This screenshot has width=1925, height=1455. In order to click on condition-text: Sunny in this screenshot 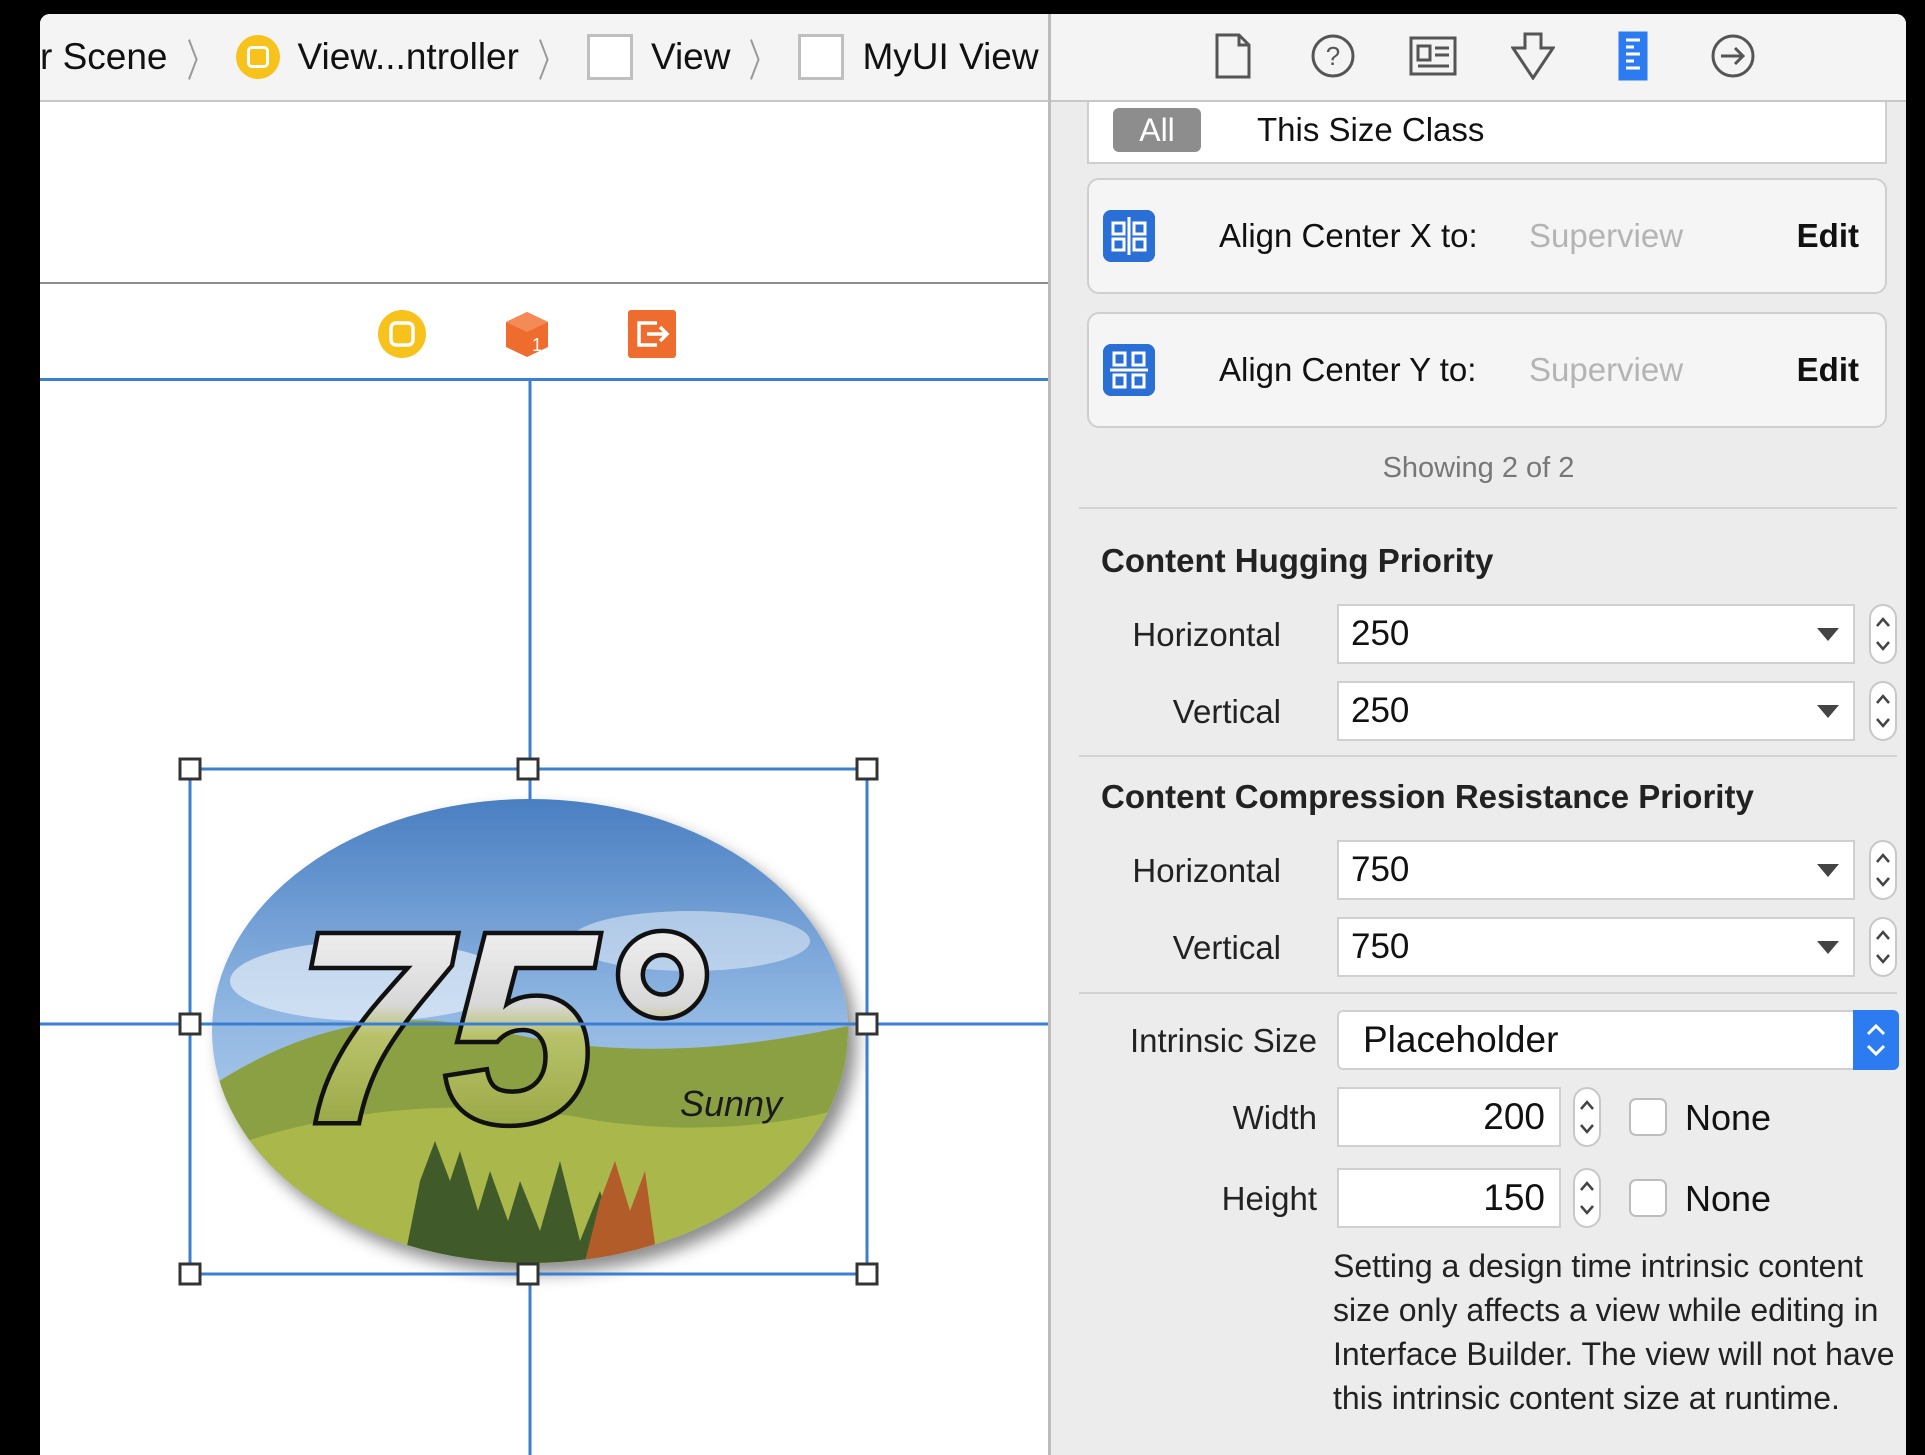, I will do `click(732, 1103)`.